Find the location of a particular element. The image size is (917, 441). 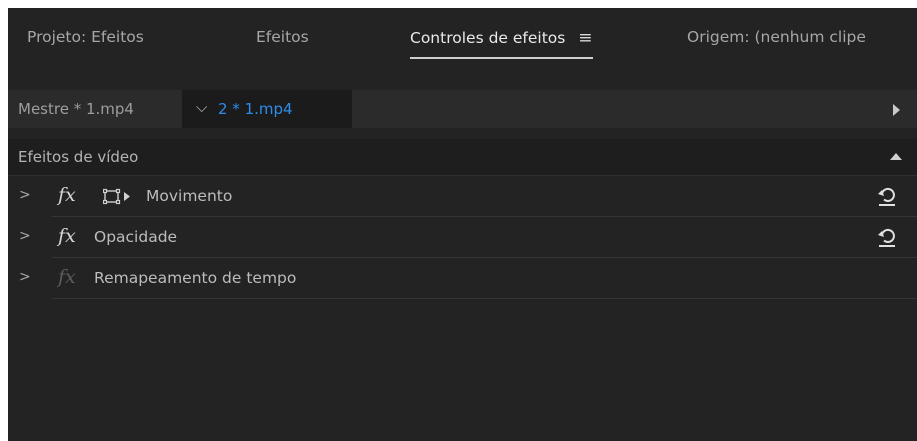

tab-source-label: Origem: (nenhum clipe is located at coordinates (776, 37).